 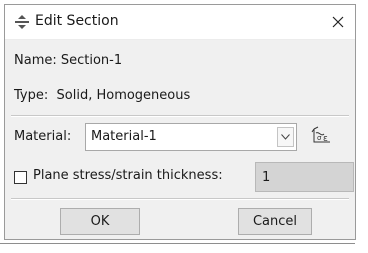 I want to click on thickness-input: 1, so click(x=304, y=177).